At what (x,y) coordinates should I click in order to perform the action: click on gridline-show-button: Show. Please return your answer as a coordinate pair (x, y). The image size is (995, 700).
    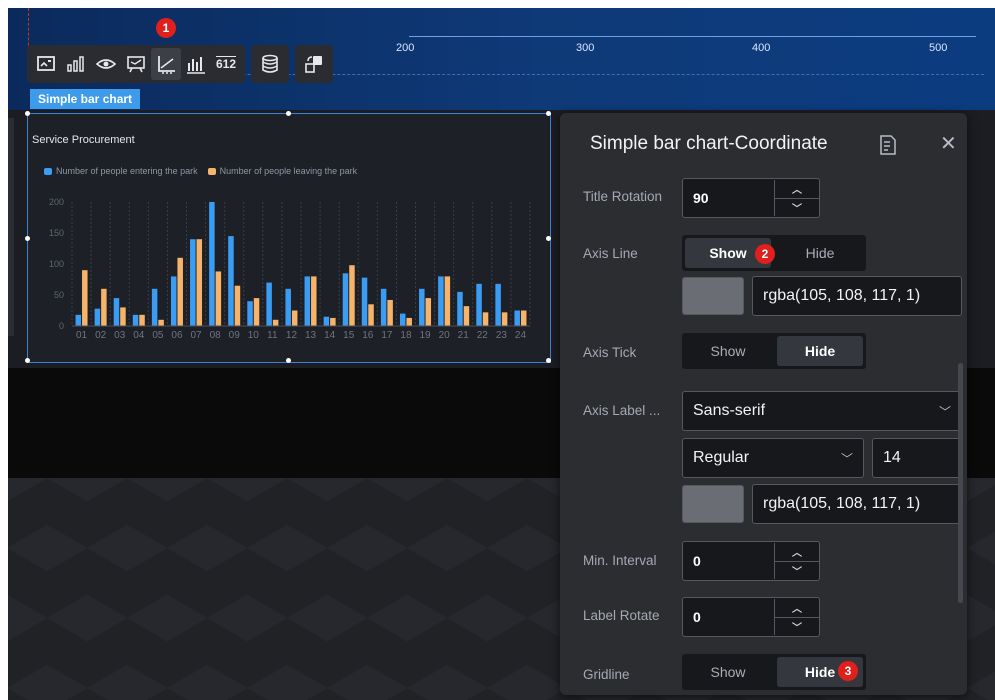
    Looking at the image, I should click on (728, 672).